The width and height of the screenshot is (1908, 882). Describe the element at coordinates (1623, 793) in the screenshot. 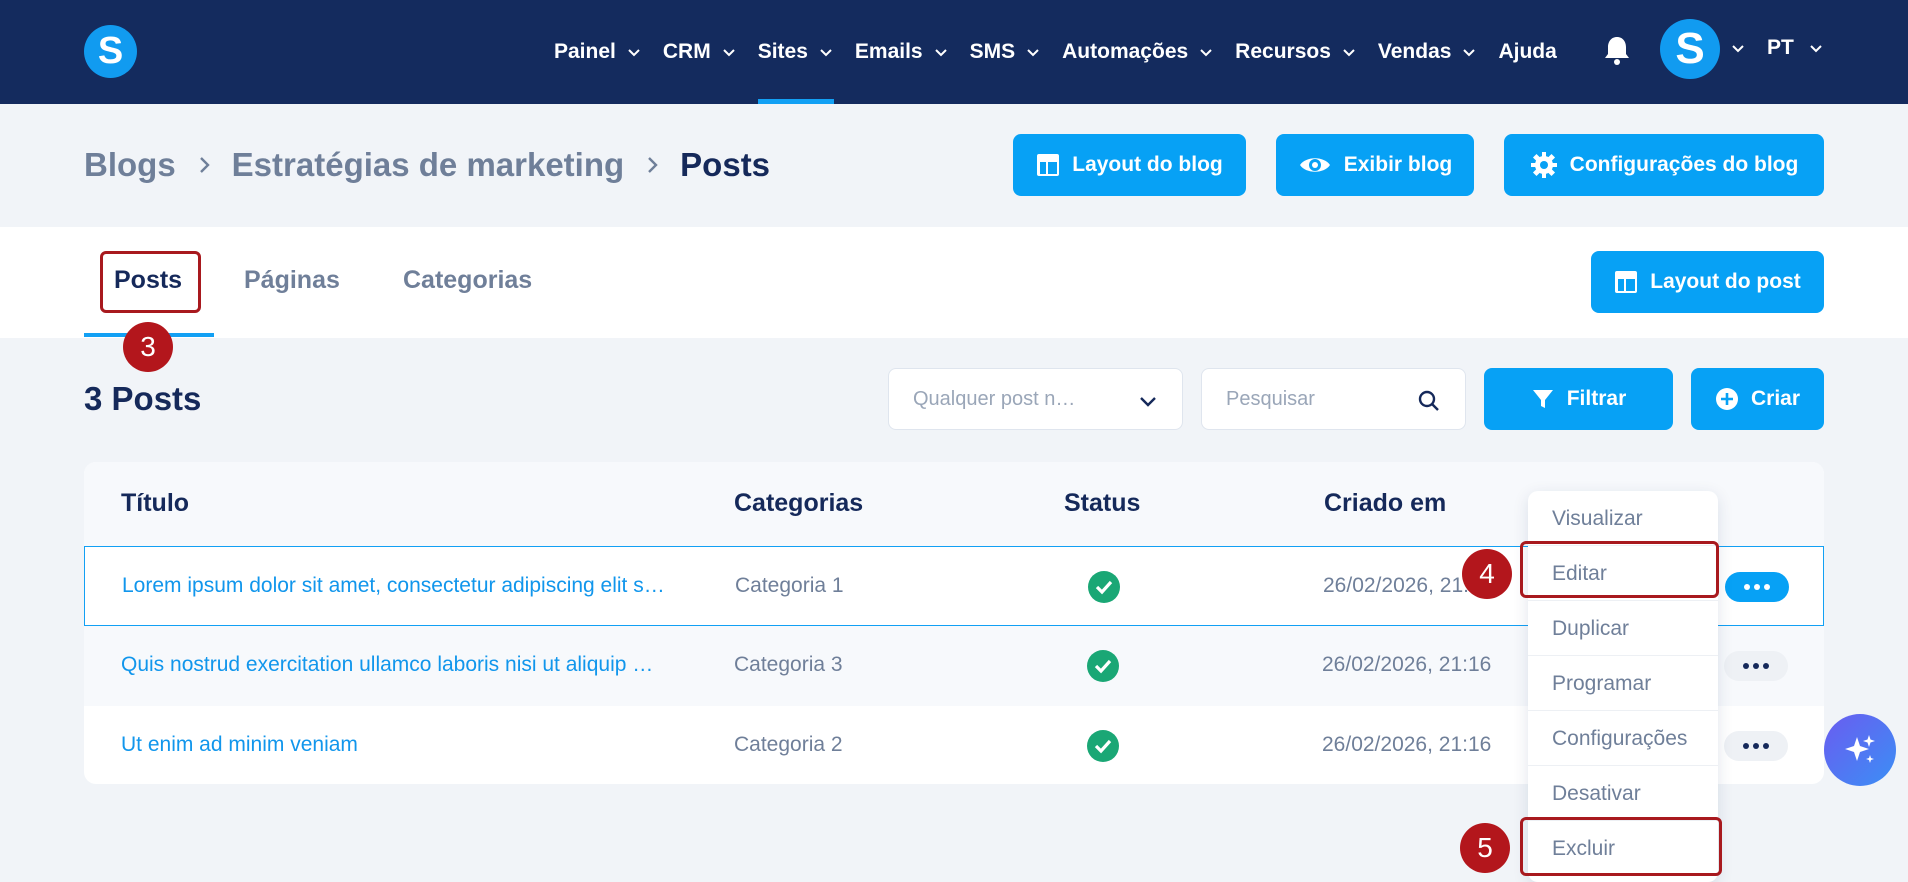

I see `menu-item-desativar: Desativar` at that location.